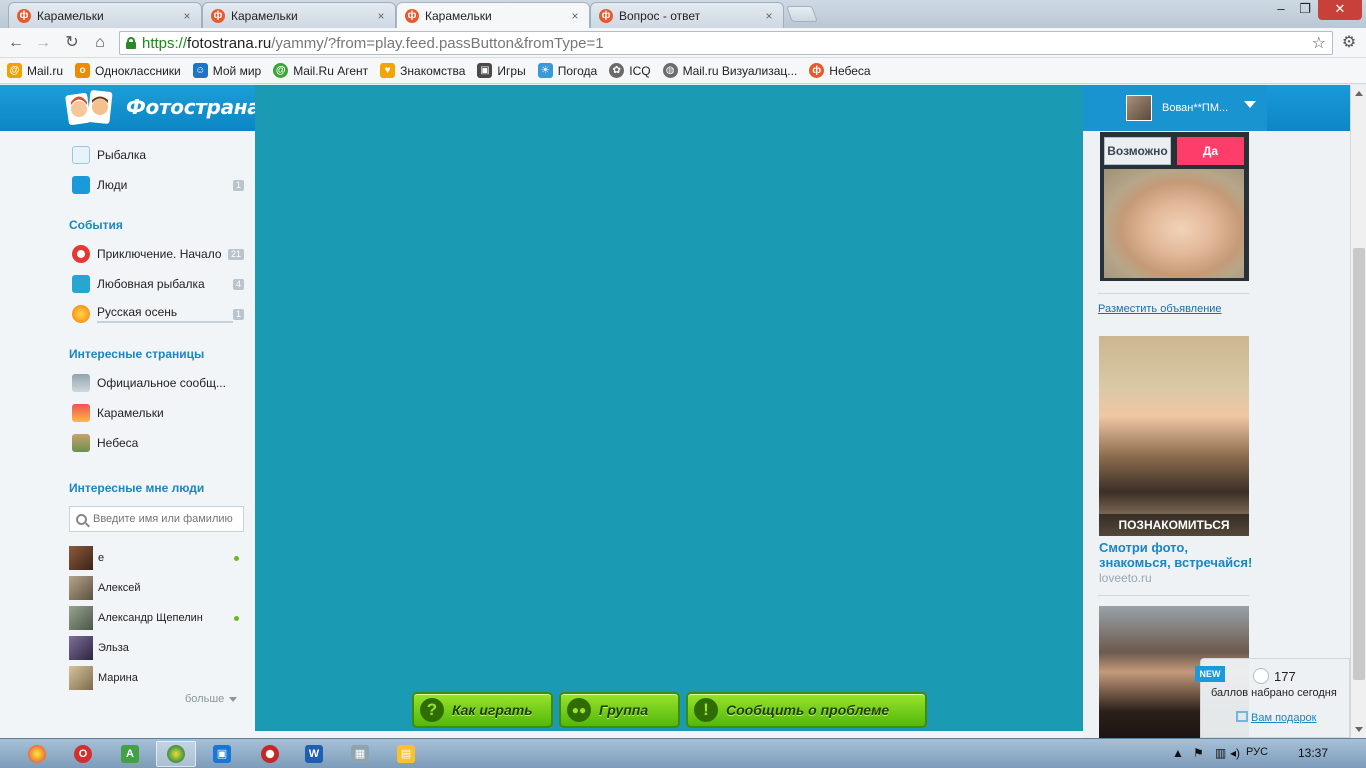  Describe the element at coordinates (1178, 753) in the screenshot. I see `tray-expand-icon: ▲` at that location.